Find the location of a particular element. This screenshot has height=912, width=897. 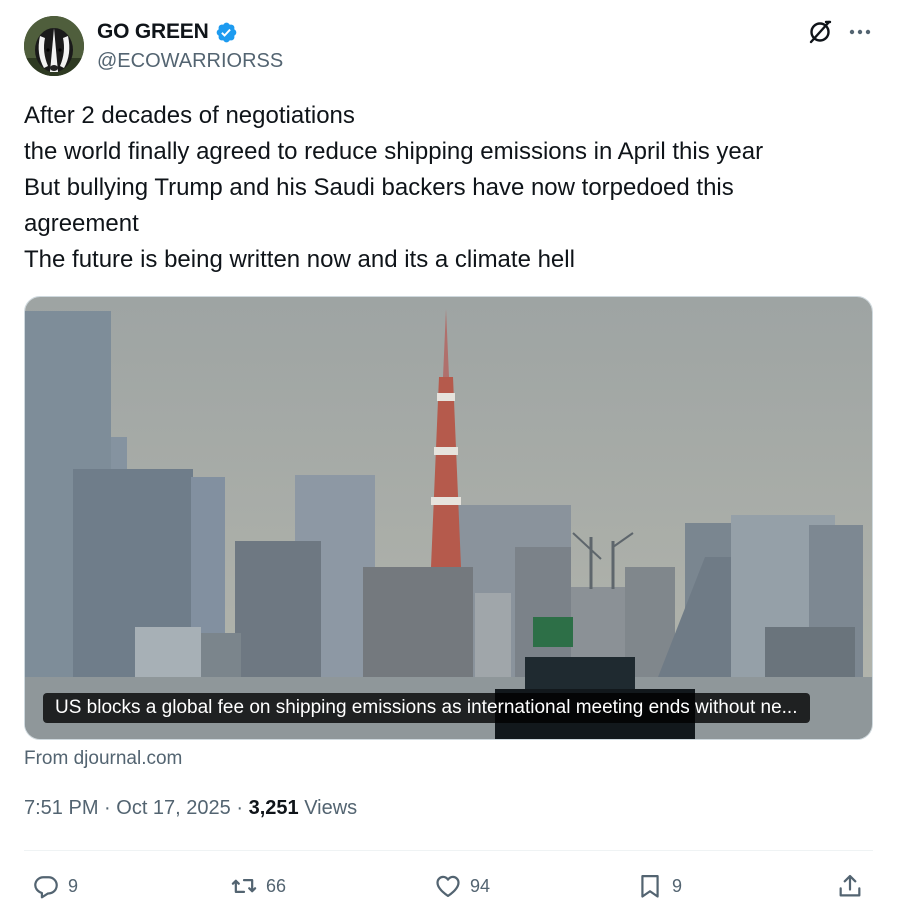

like-count: 94 is located at coordinates (480, 885).